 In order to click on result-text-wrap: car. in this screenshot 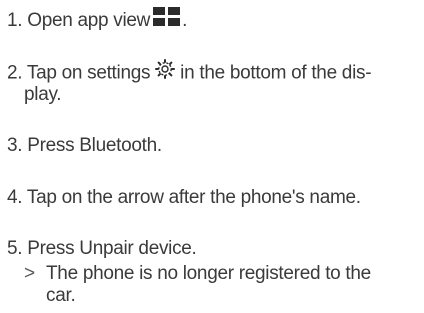, I will do `click(61, 295)`.